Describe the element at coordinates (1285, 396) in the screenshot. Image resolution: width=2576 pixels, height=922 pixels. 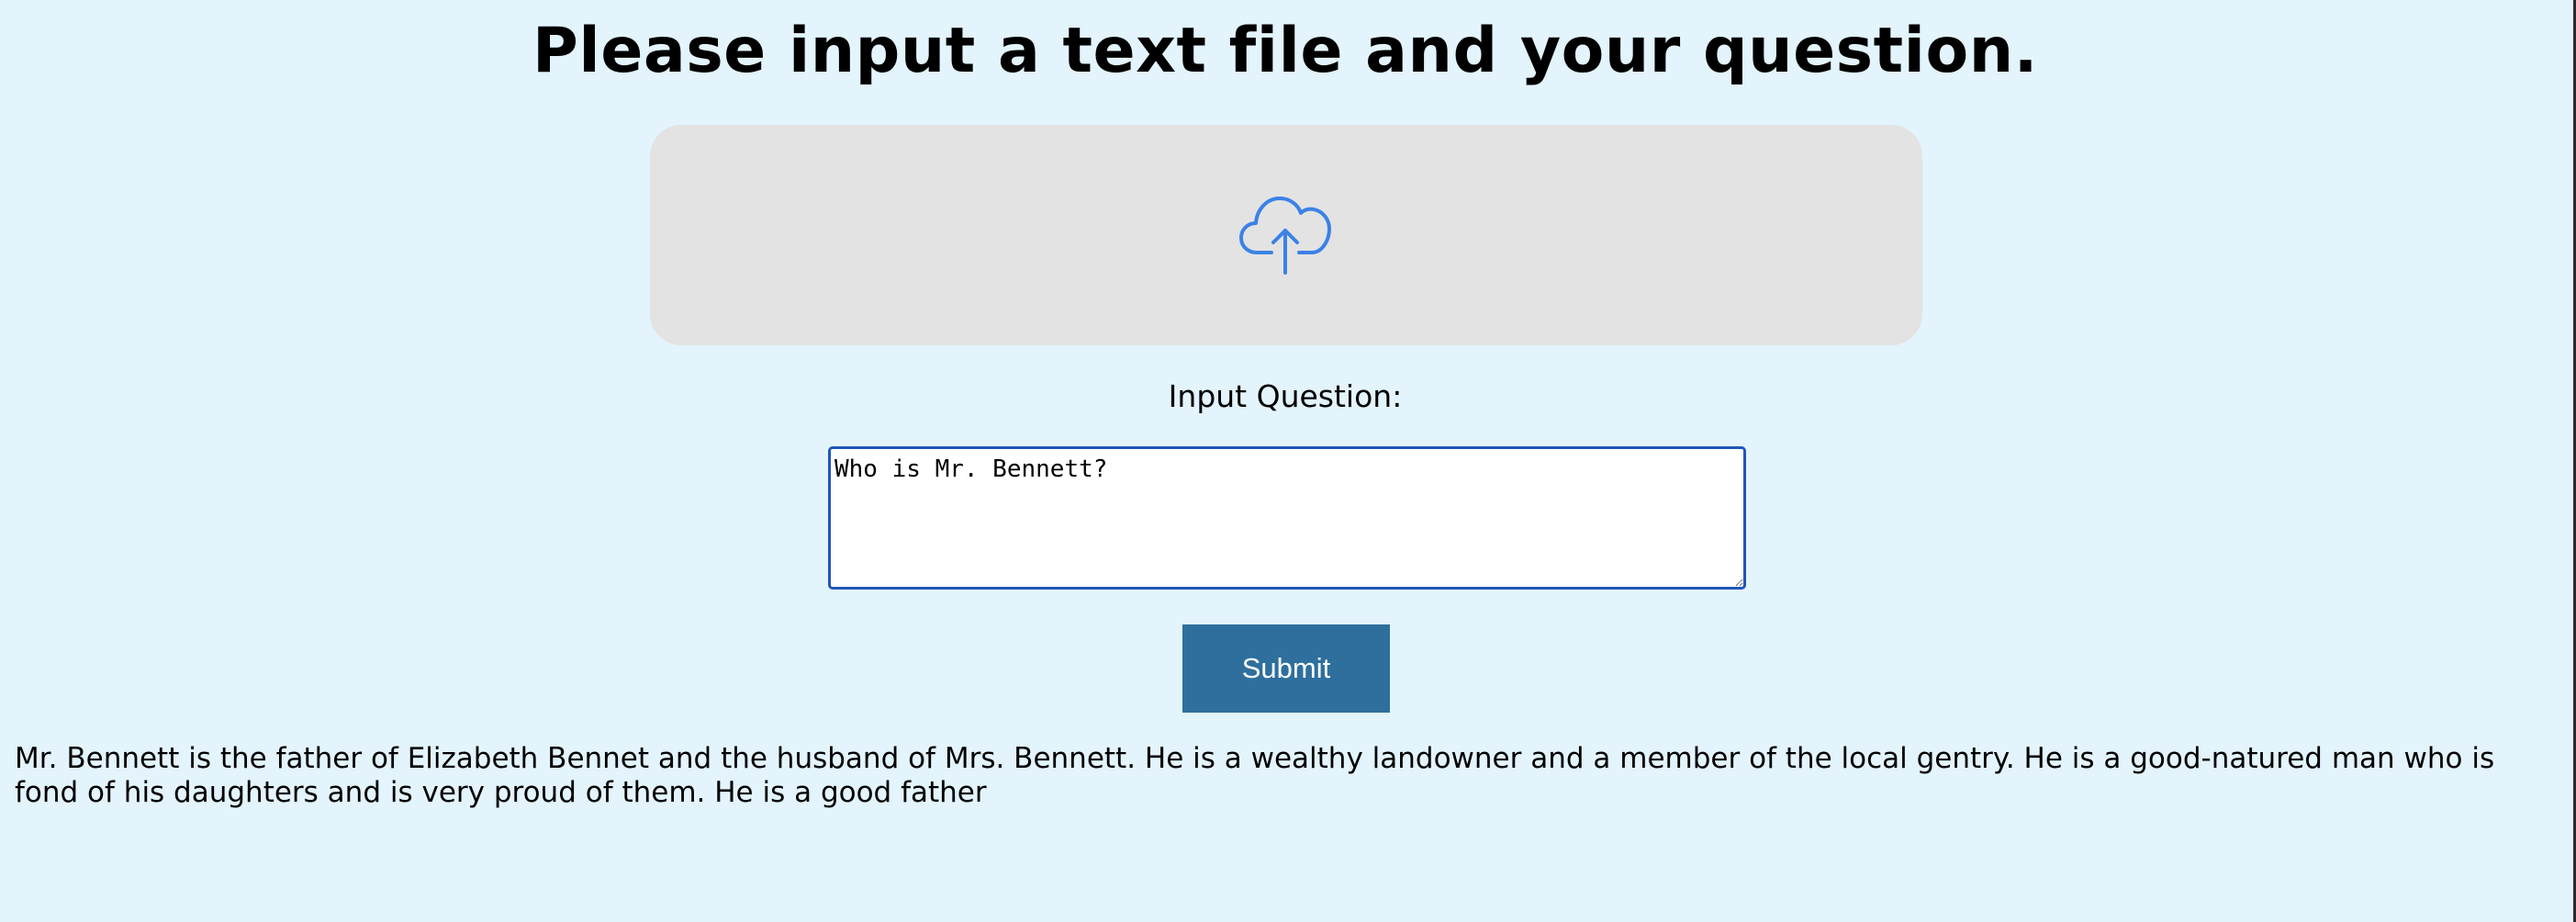
I see `question-label: Input Question:` at that location.